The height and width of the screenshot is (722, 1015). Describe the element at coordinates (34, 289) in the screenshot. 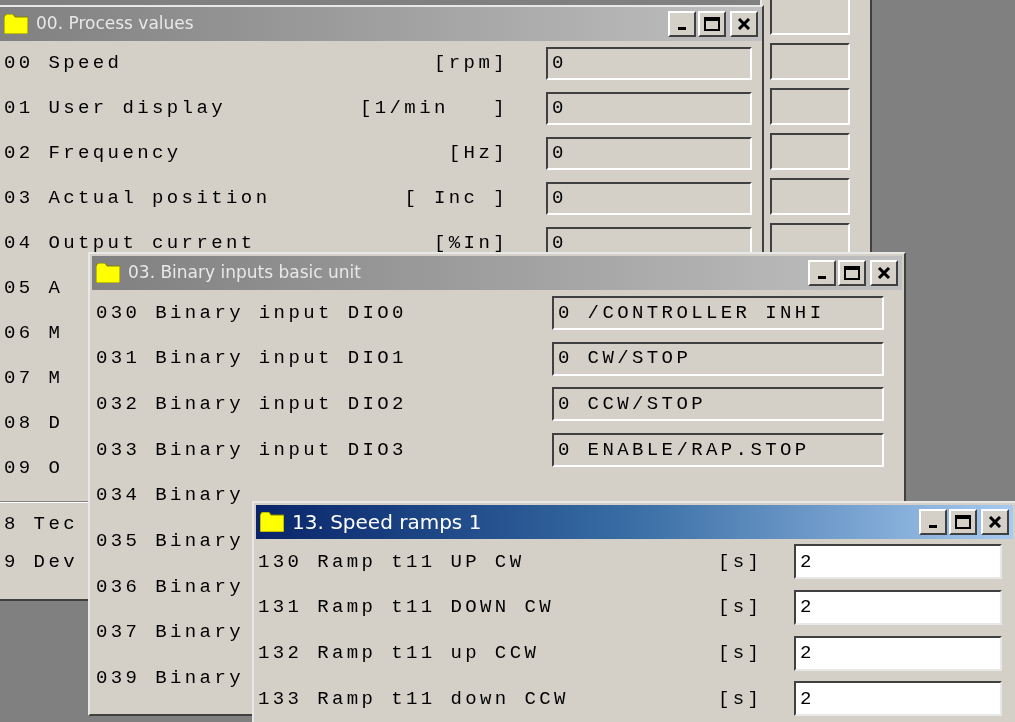

I see `parameter-label: 05 A` at that location.